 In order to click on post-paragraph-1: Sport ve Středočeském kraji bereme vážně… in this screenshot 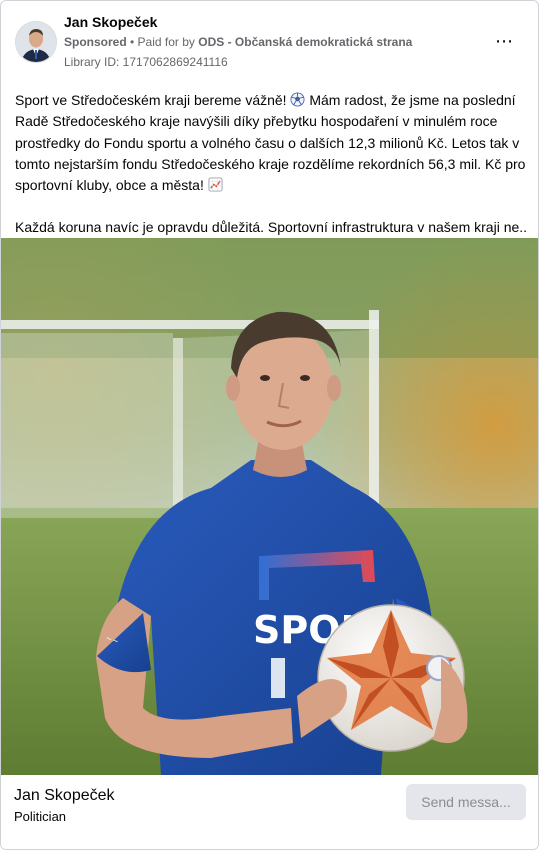, I will do `click(271, 143)`.